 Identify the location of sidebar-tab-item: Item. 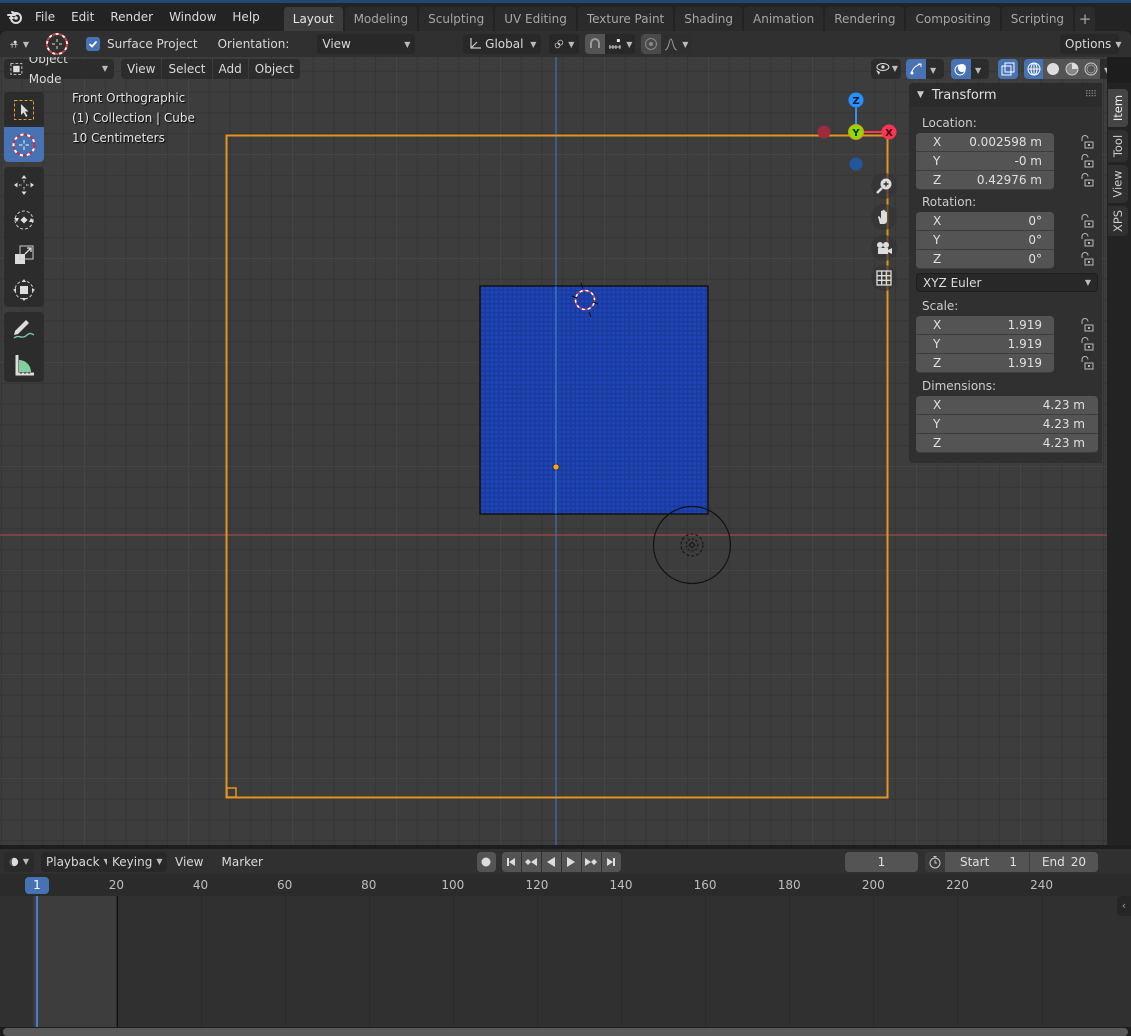
(1118, 108).